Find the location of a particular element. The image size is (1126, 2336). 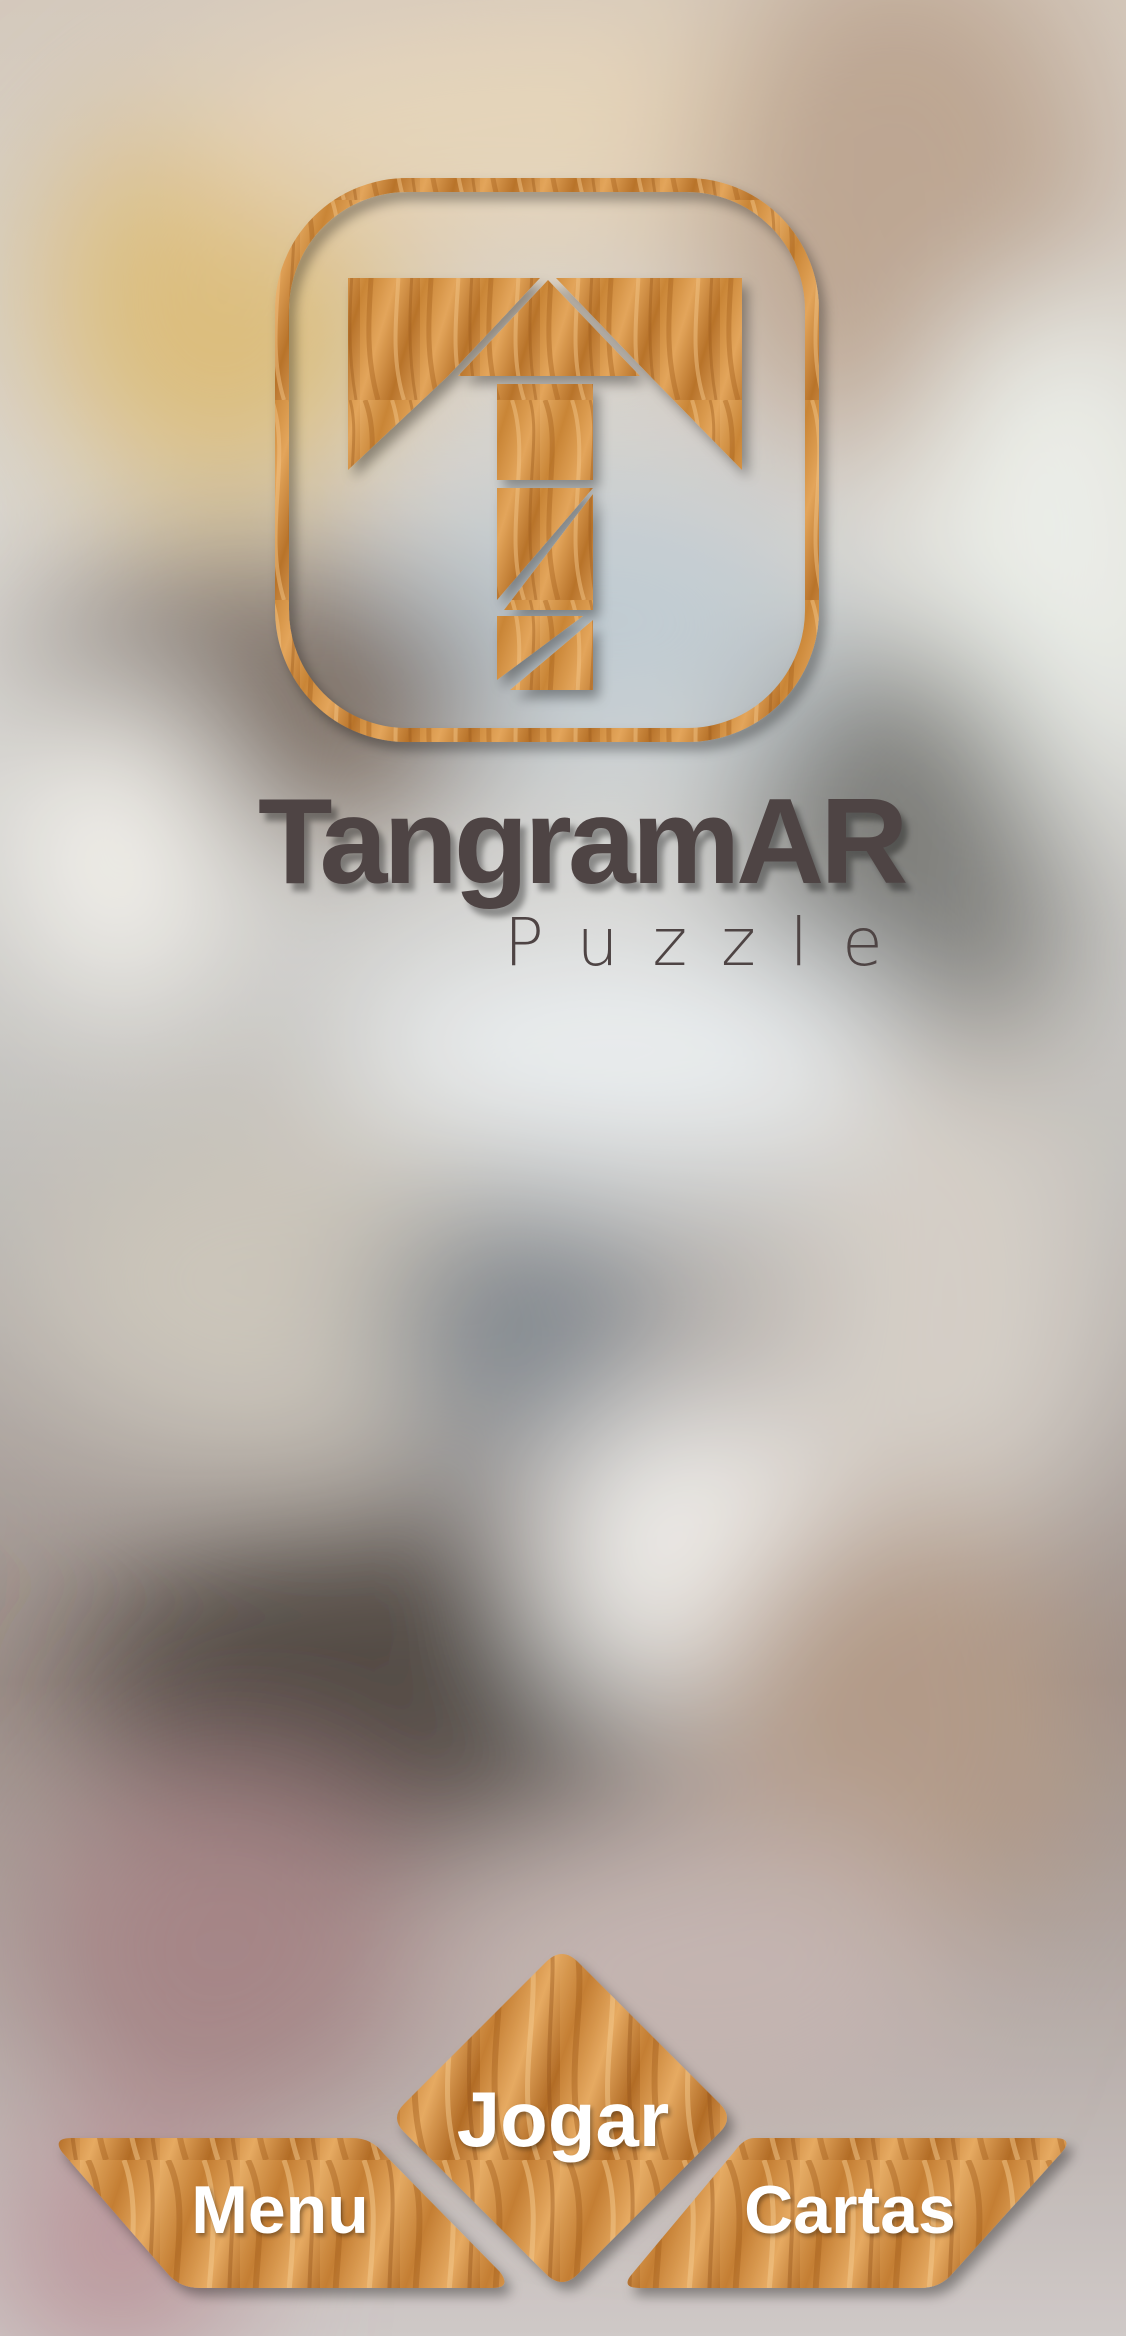

button-bar is located at coordinates (562, 2121).